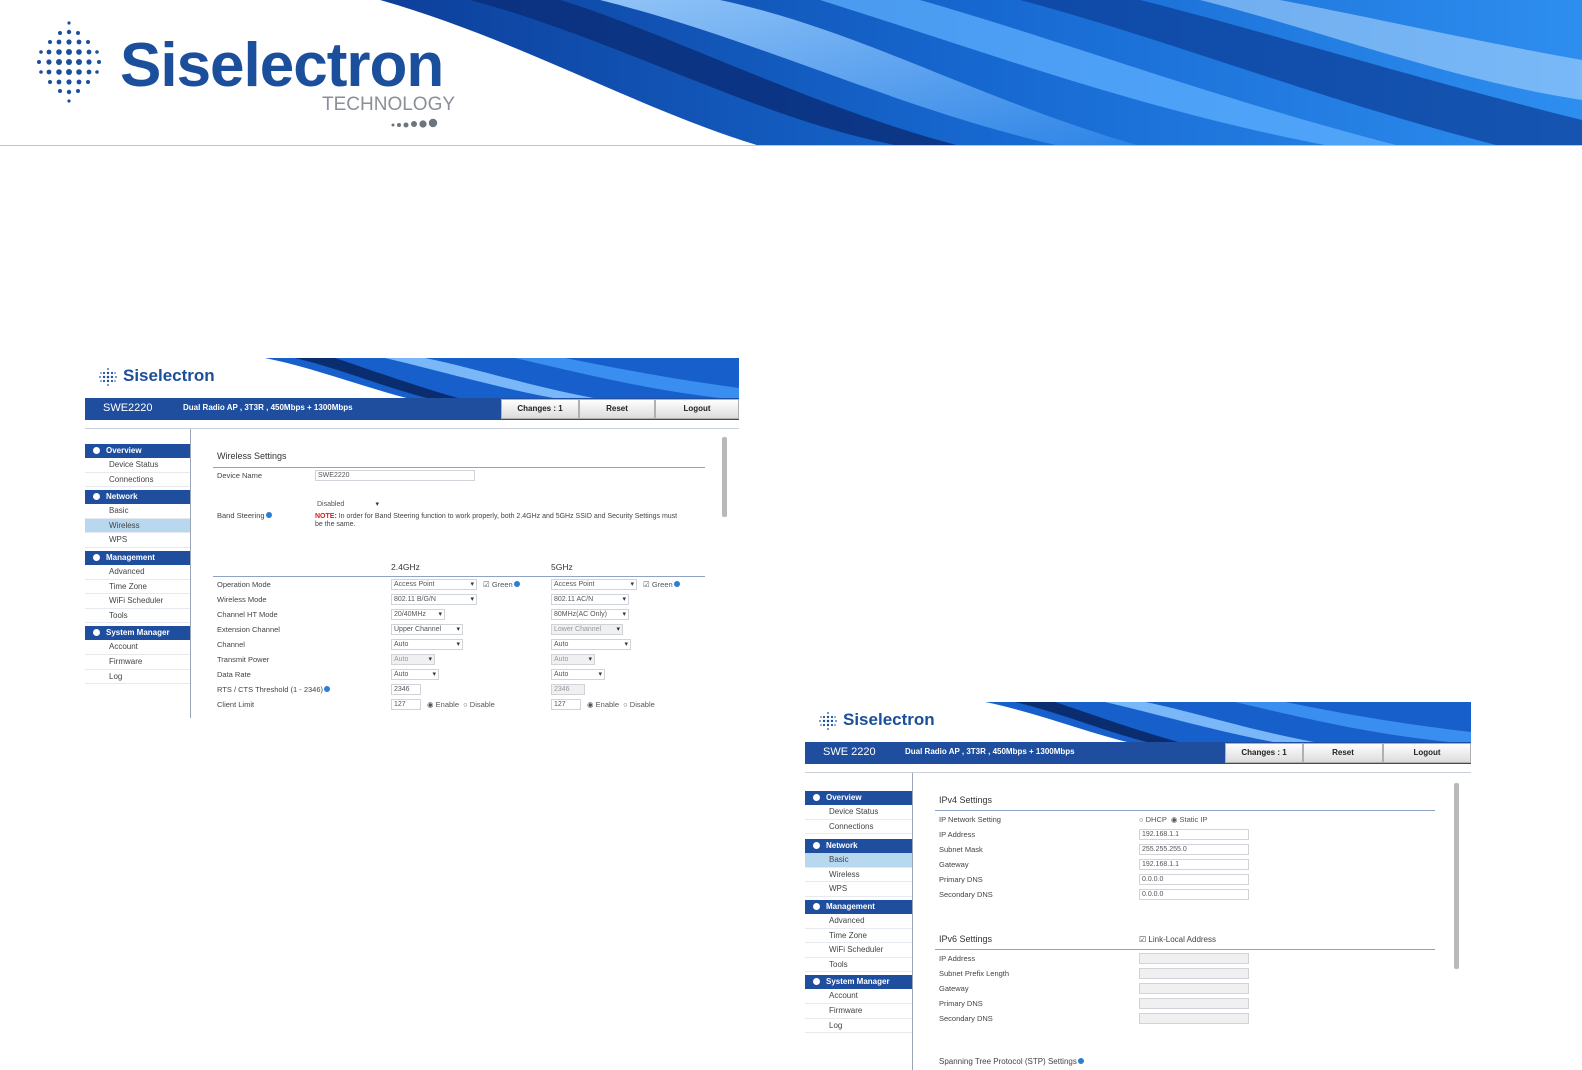 Image resolution: width=1582 pixels, height=1070 pixels. What do you see at coordinates (591, 644) in the screenshot?
I see `channel-5-select: Auto` at bounding box center [591, 644].